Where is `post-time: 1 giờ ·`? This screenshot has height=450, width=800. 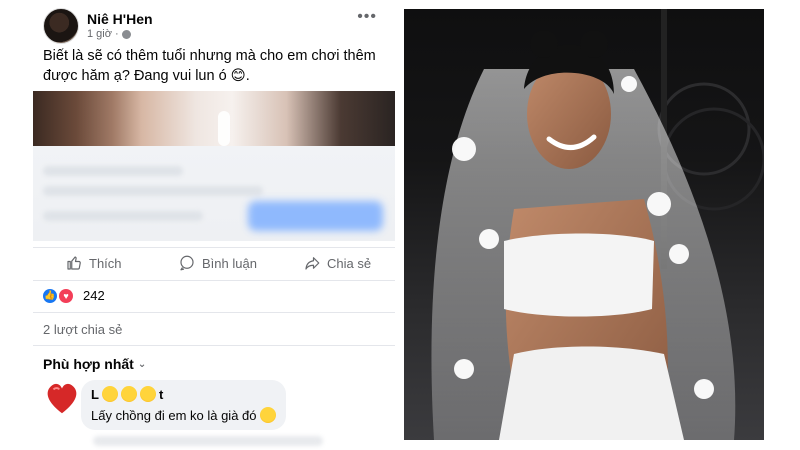 post-time: 1 giờ · is located at coordinates (103, 34).